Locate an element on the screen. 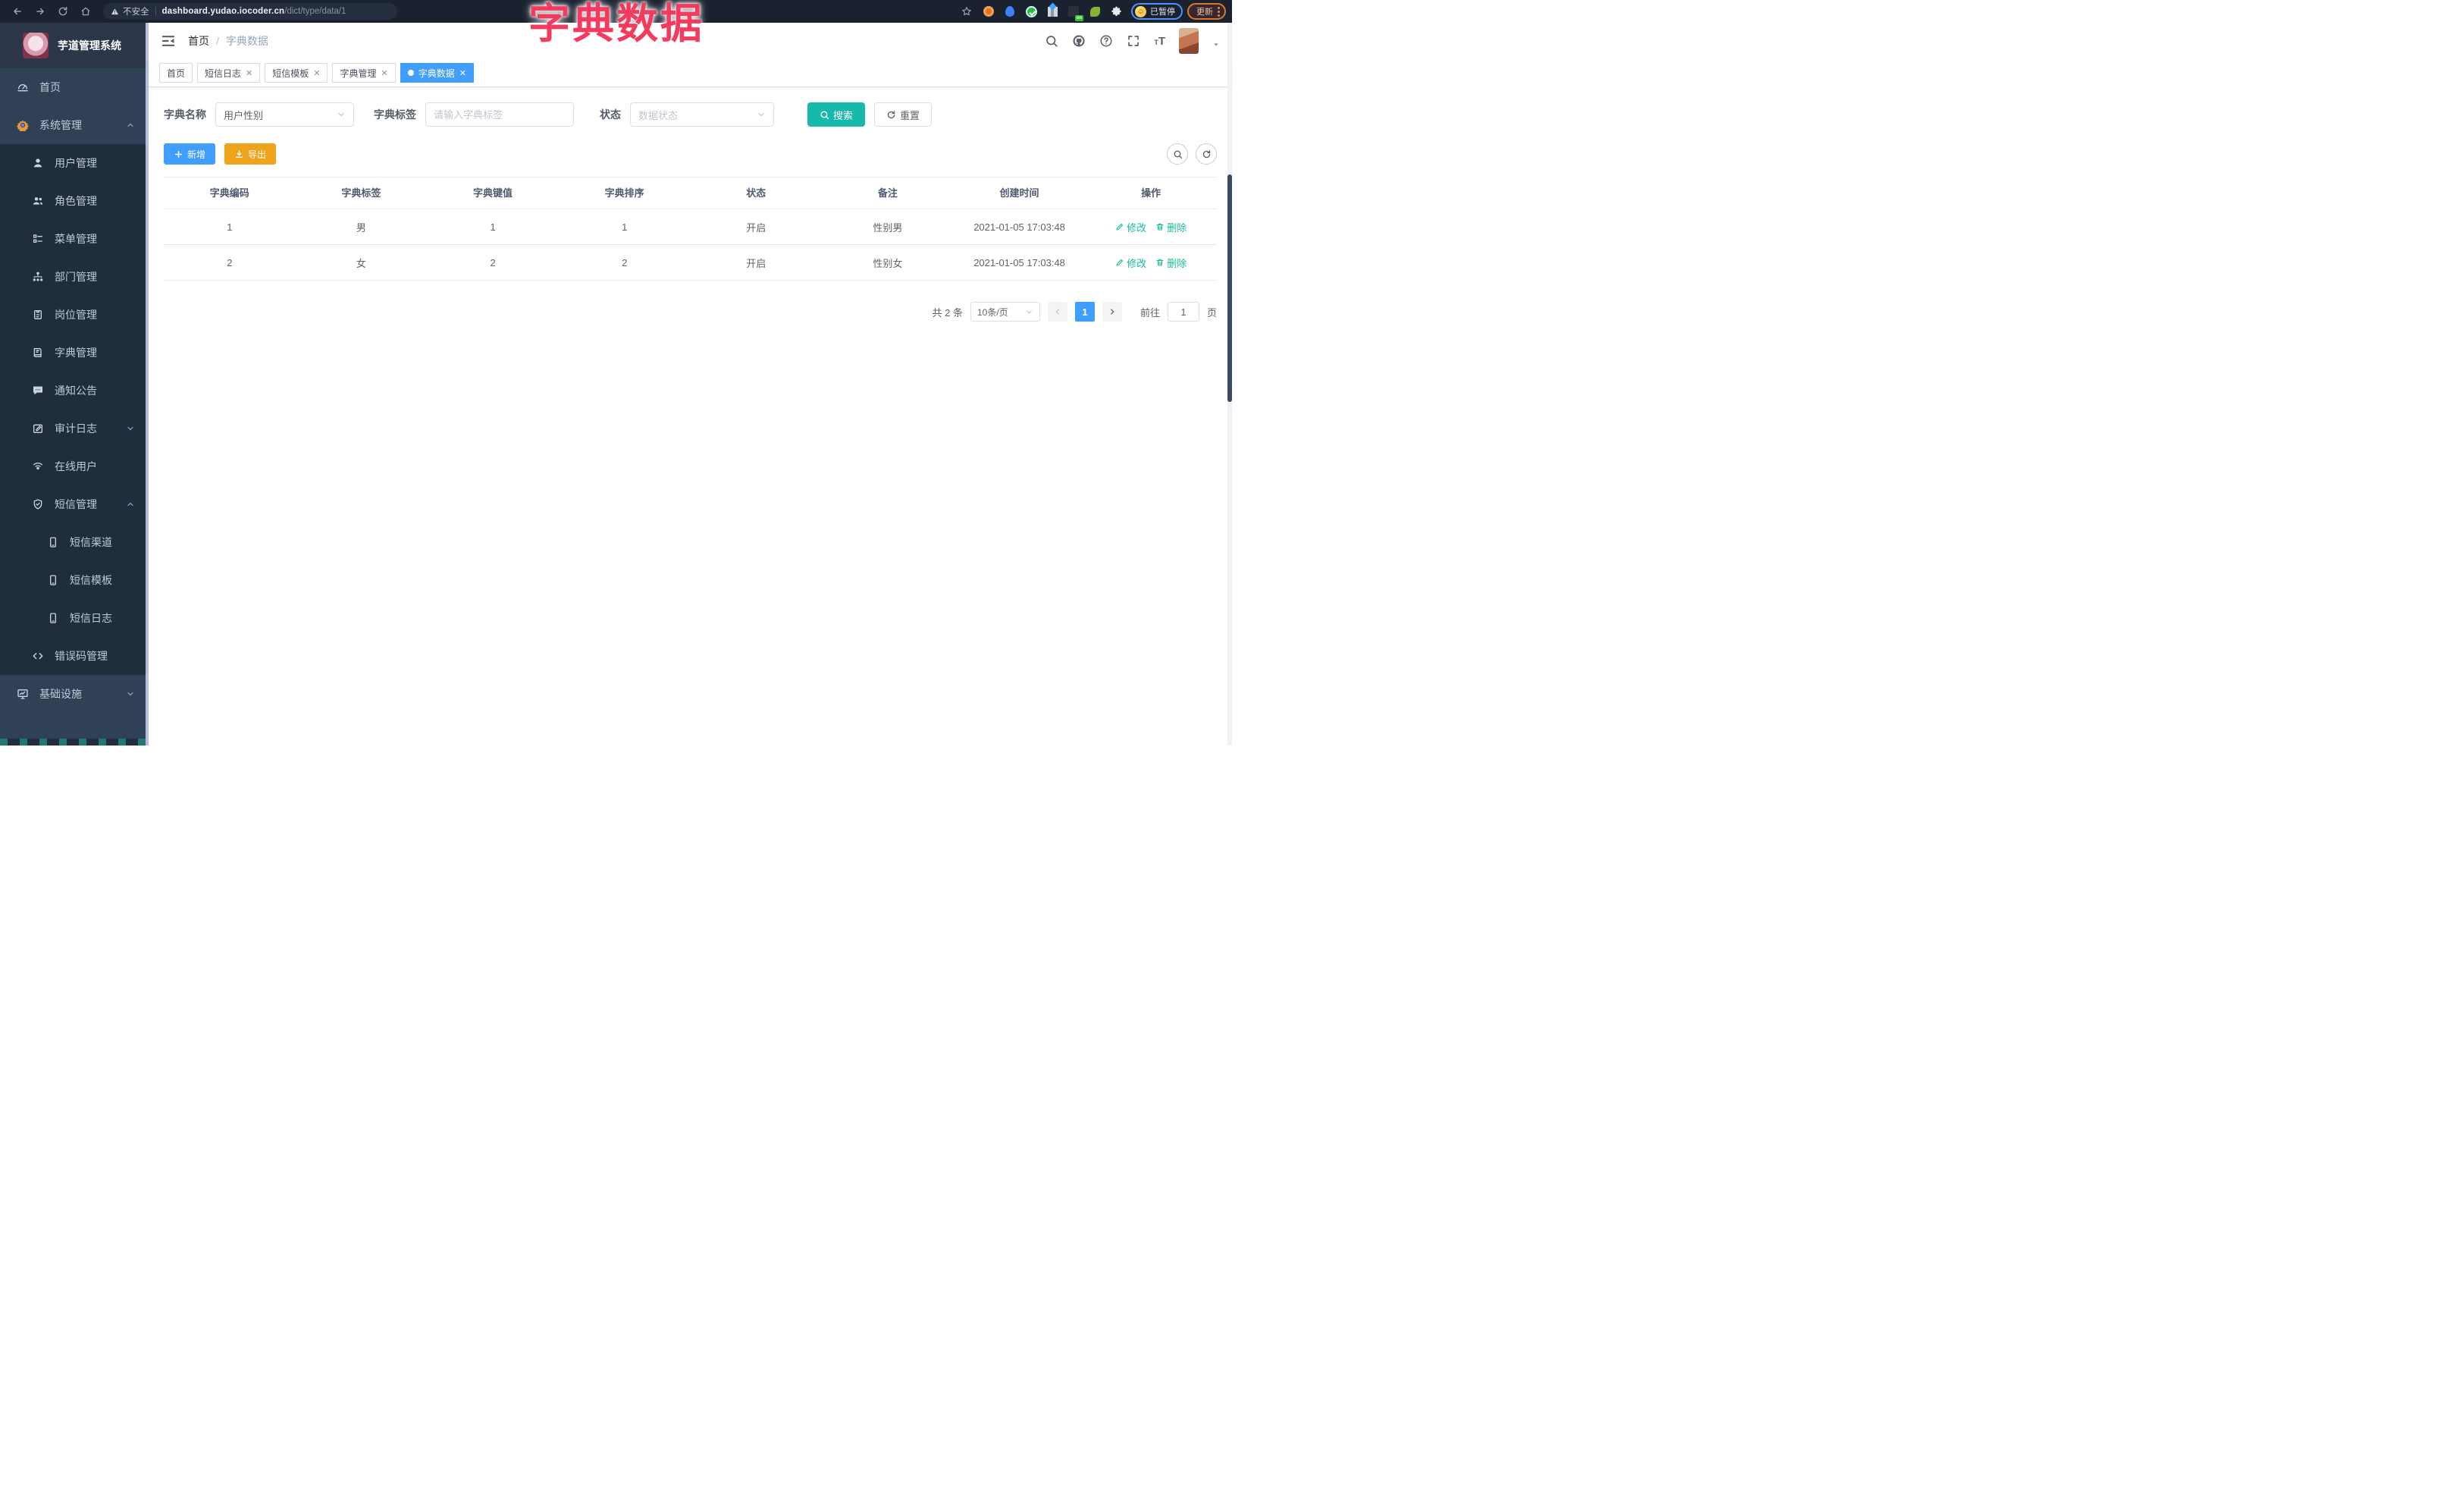  prev-page-button is located at coordinates (1057, 312).